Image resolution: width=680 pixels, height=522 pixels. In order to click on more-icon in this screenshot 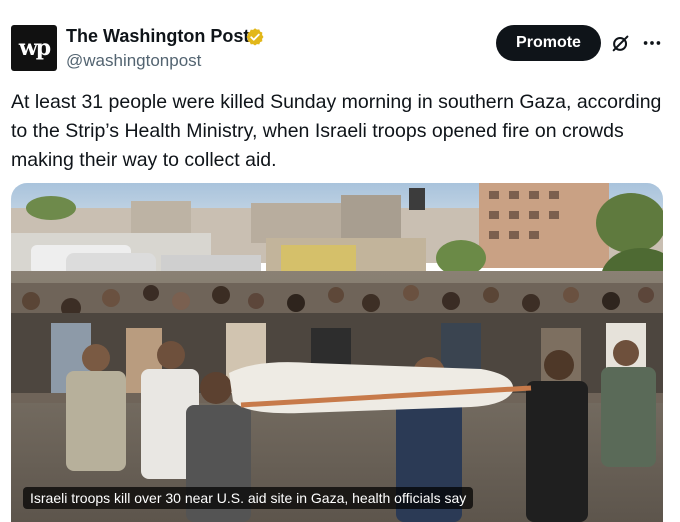, I will do `click(652, 43)`.